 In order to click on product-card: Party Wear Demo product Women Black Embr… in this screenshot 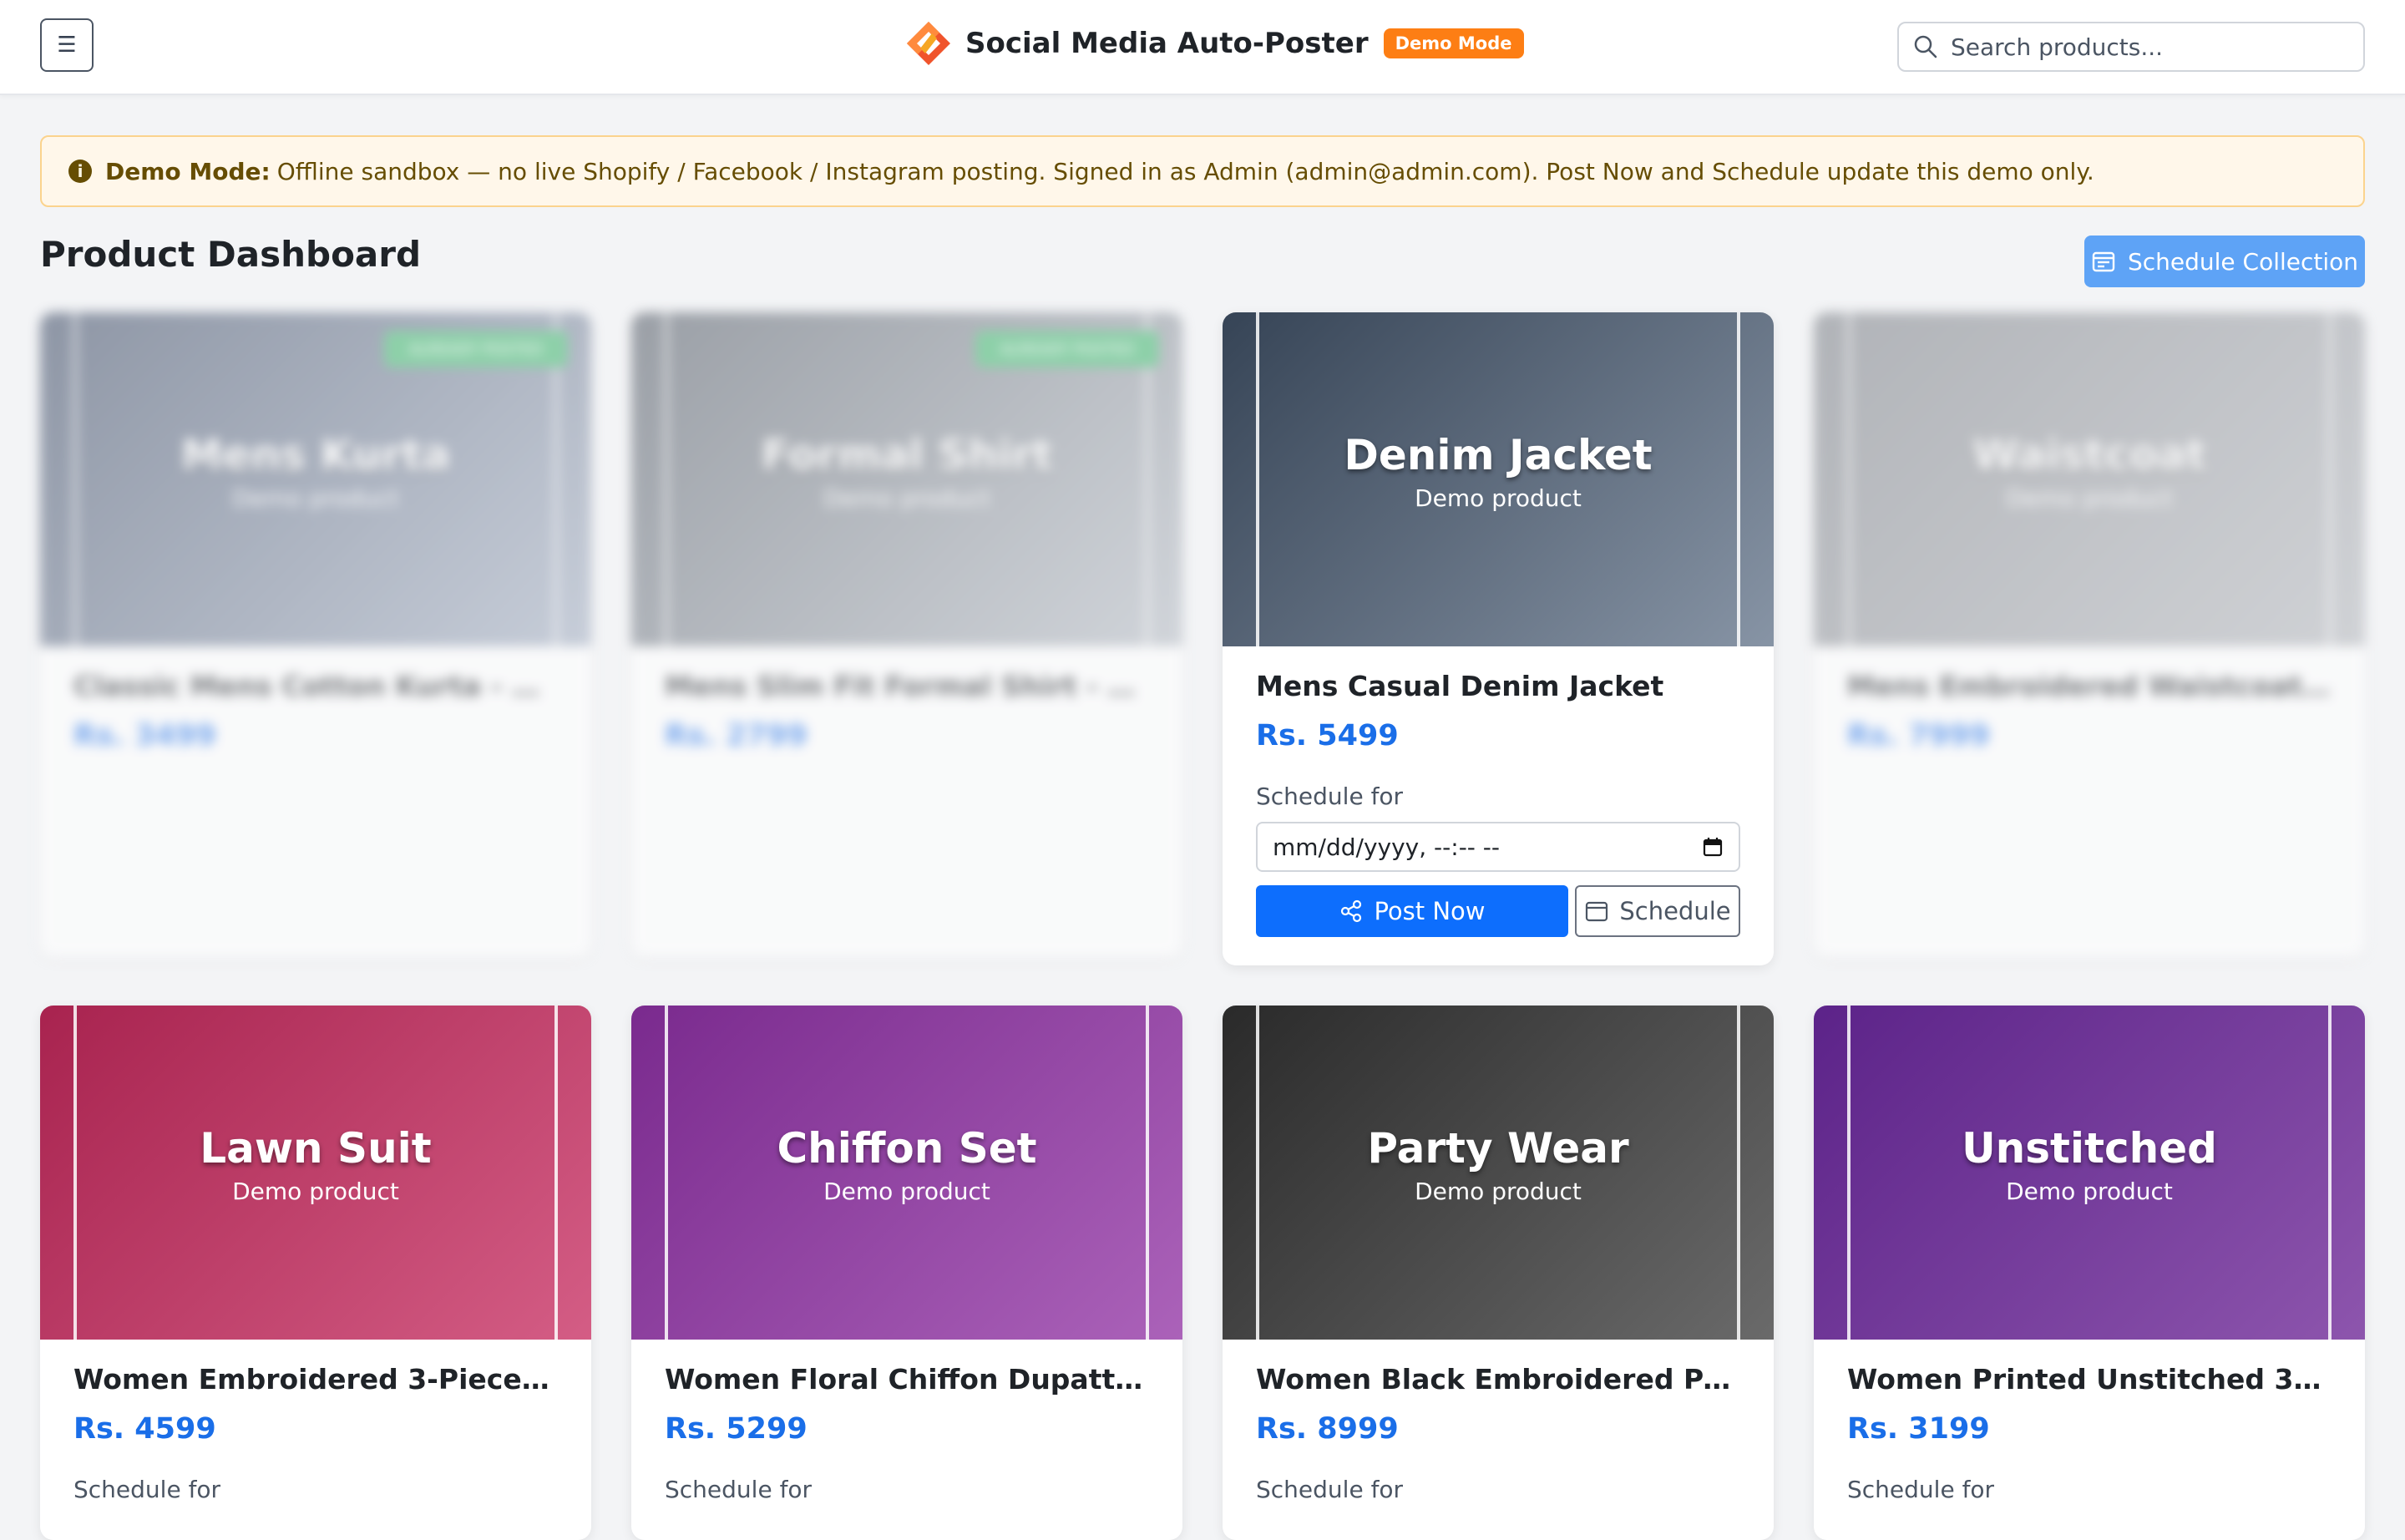, I will do `click(1498, 1273)`.